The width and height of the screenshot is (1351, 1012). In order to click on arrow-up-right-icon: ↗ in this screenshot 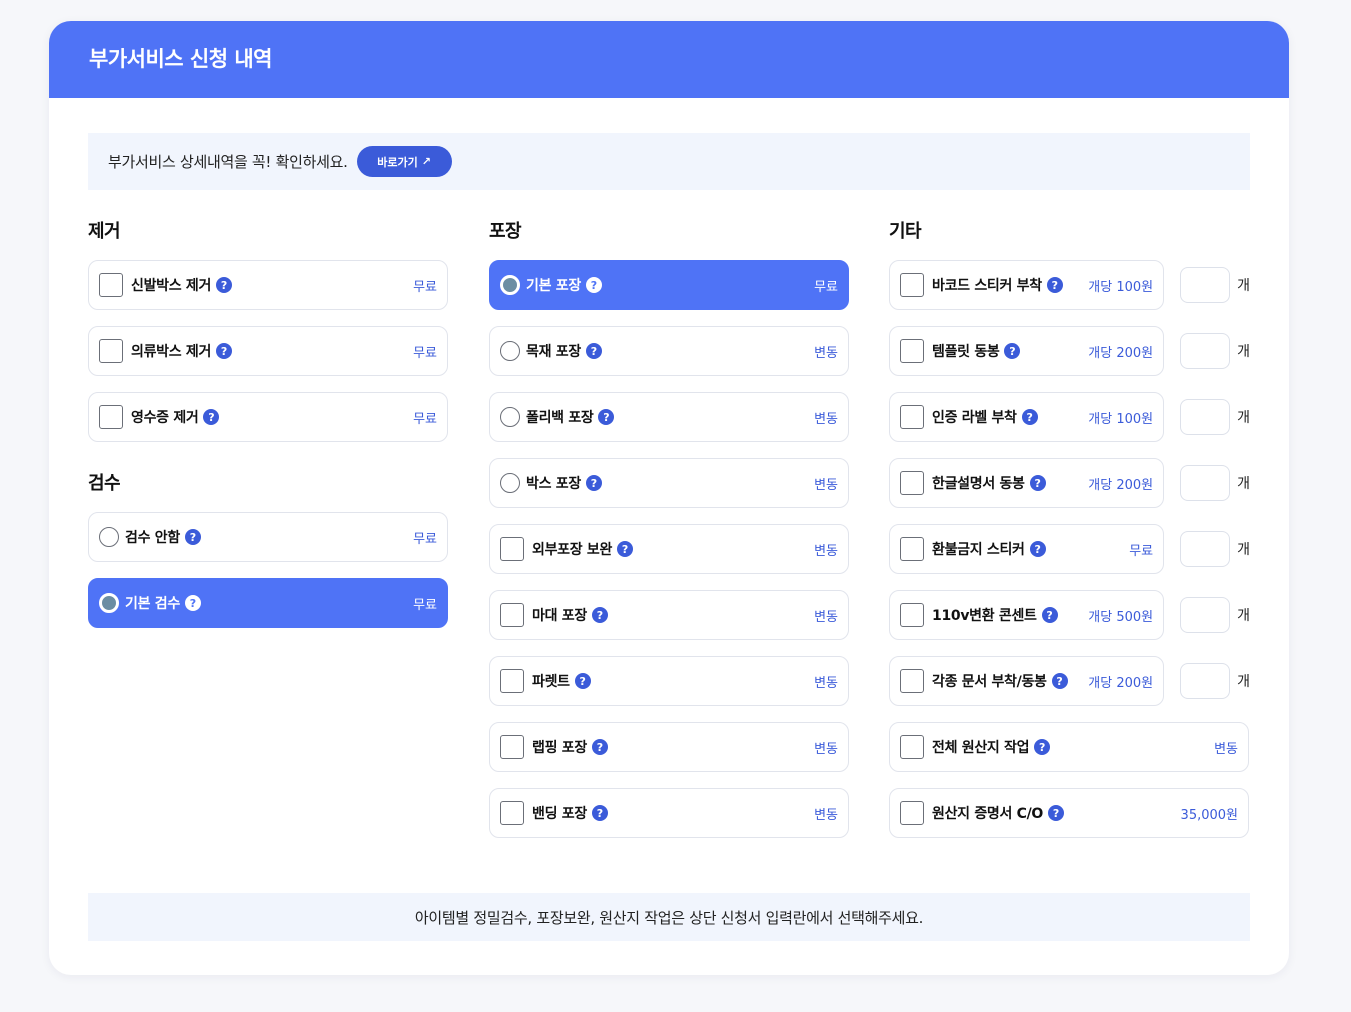, I will do `click(426, 161)`.